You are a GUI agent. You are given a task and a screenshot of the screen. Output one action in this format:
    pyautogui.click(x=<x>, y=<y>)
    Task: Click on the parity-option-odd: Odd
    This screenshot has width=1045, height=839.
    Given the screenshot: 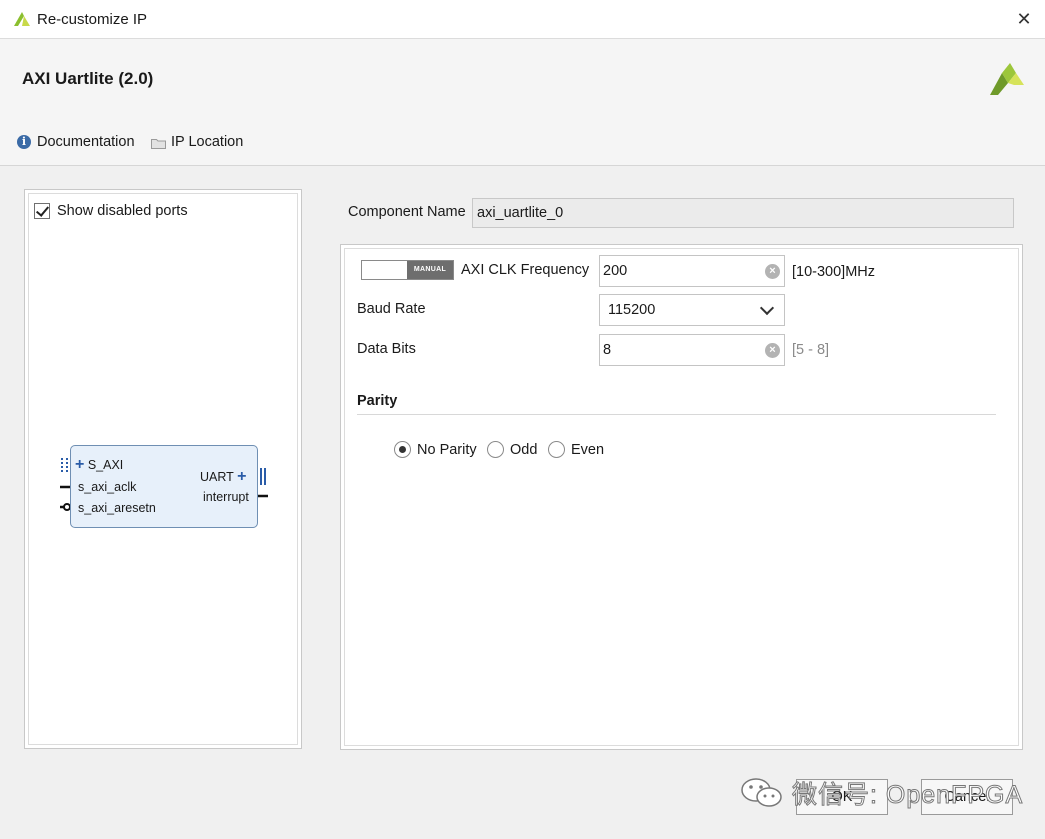 What is the action you would take?
    pyautogui.click(x=512, y=449)
    